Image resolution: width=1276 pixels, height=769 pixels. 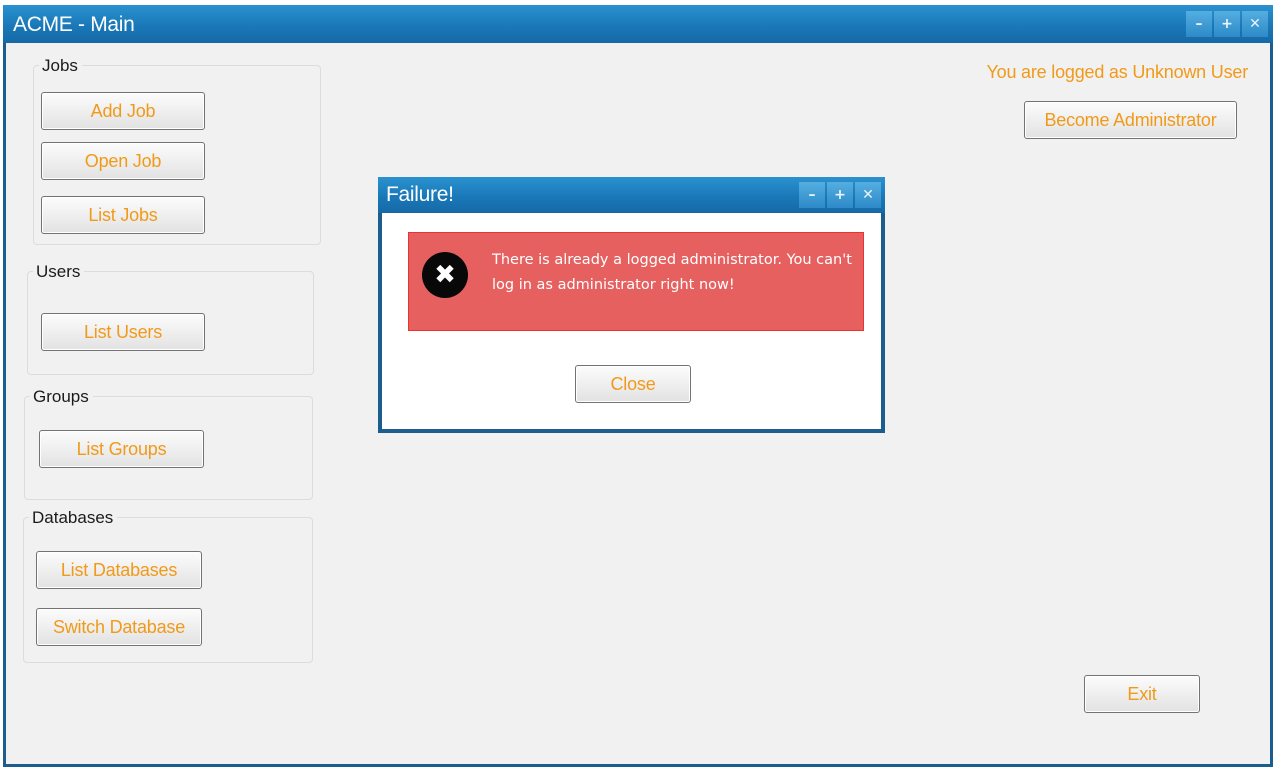 What do you see at coordinates (1130, 120) in the screenshot?
I see `become-administrator-button: Become Administrator` at bounding box center [1130, 120].